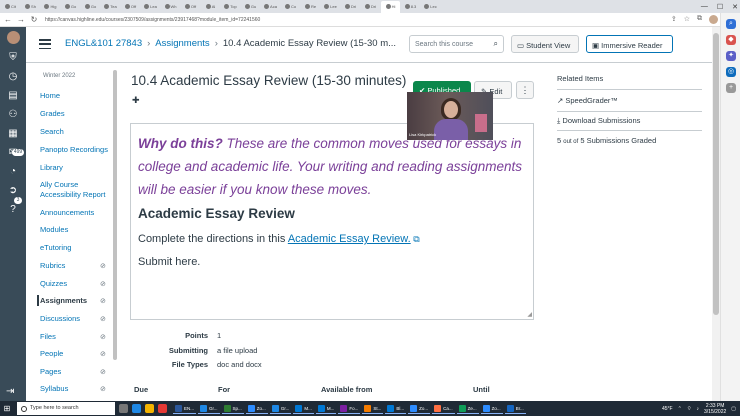  Describe the element at coordinates (733, 409) in the screenshot. I see `notifications-icon: ▢` at that location.